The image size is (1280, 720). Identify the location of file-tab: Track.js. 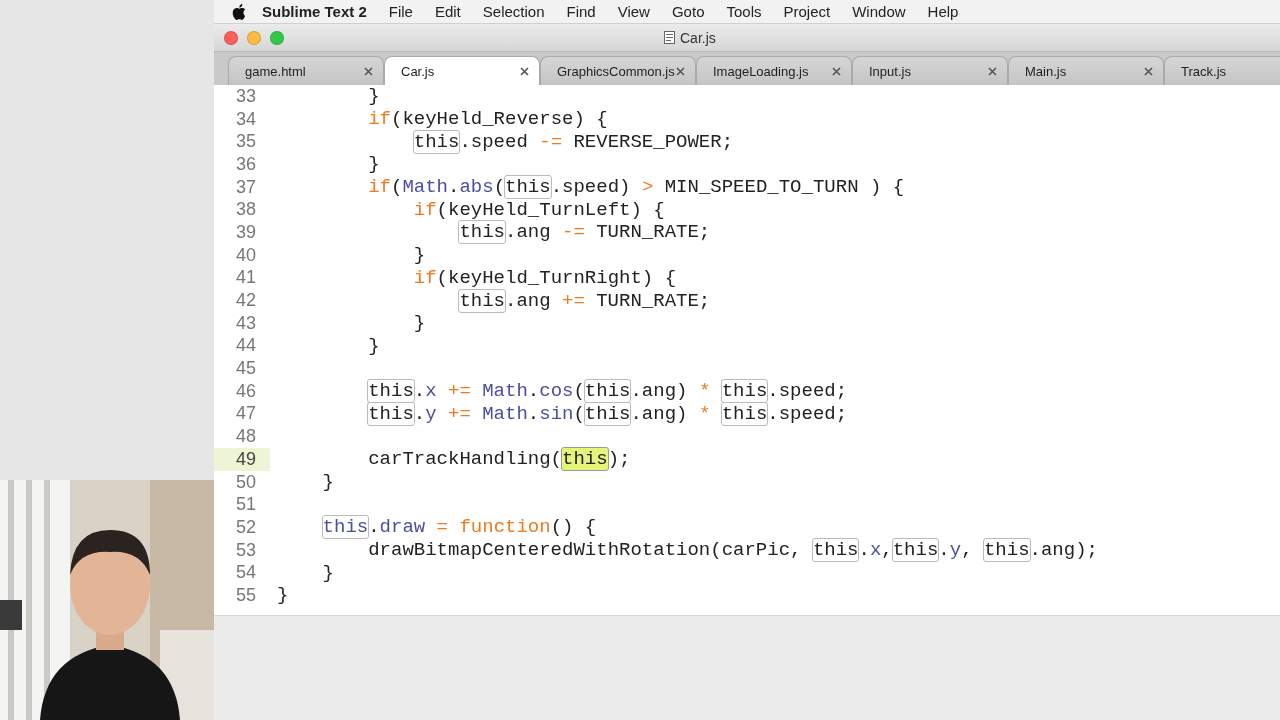
(1222, 70).